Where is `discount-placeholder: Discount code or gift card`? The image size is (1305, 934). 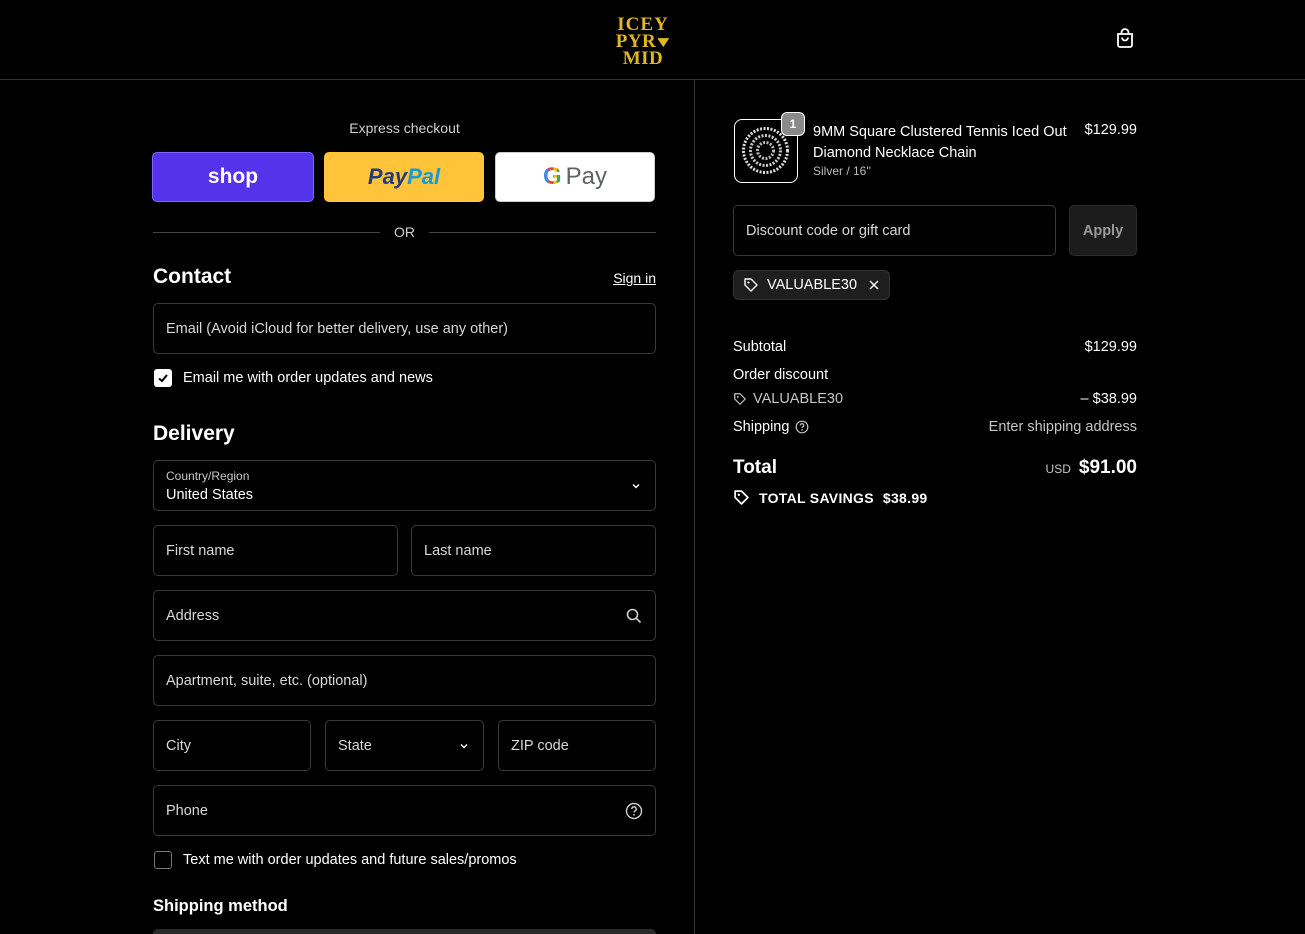
discount-placeholder: Discount code or gift card is located at coordinates (828, 231).